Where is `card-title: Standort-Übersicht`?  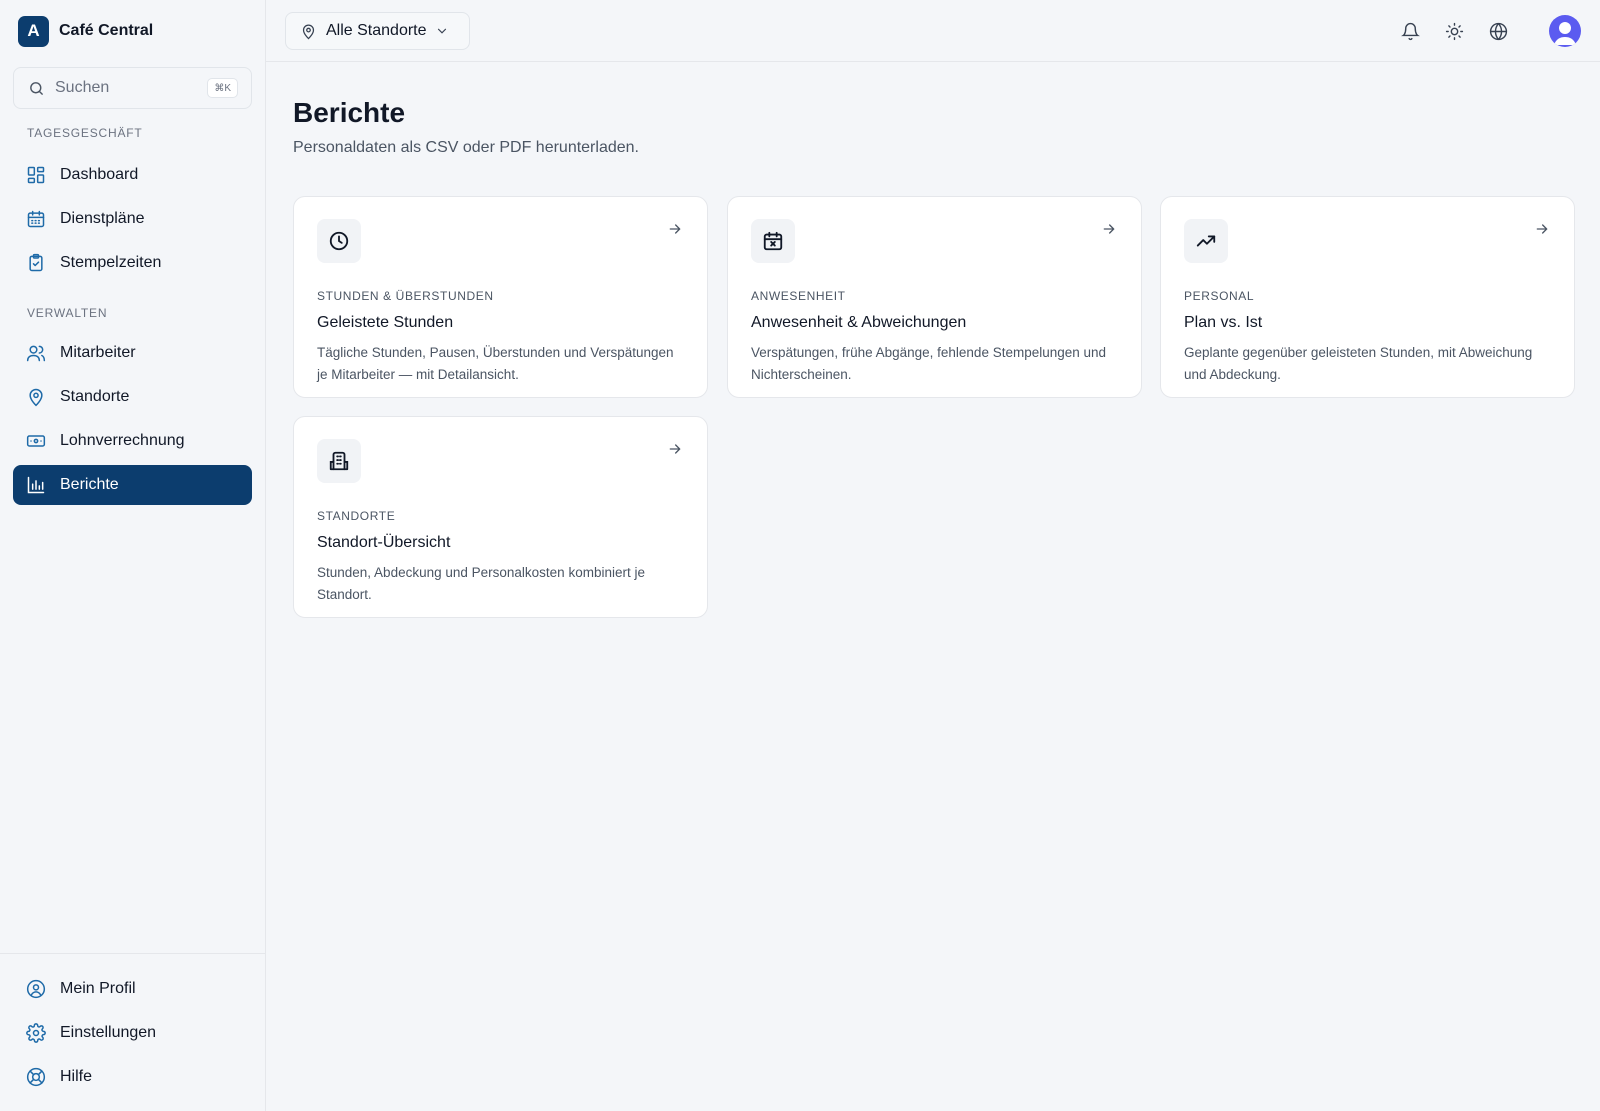
card-title: Standort-Übersicht is located at coordinates (384, 542).